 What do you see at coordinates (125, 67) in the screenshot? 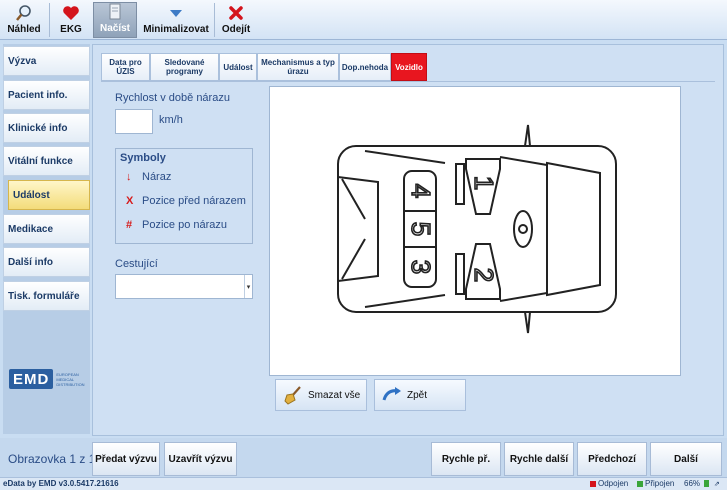
I see `tab-uzis-data: Data pro ÚZIS` at bounding box center [125, 67].